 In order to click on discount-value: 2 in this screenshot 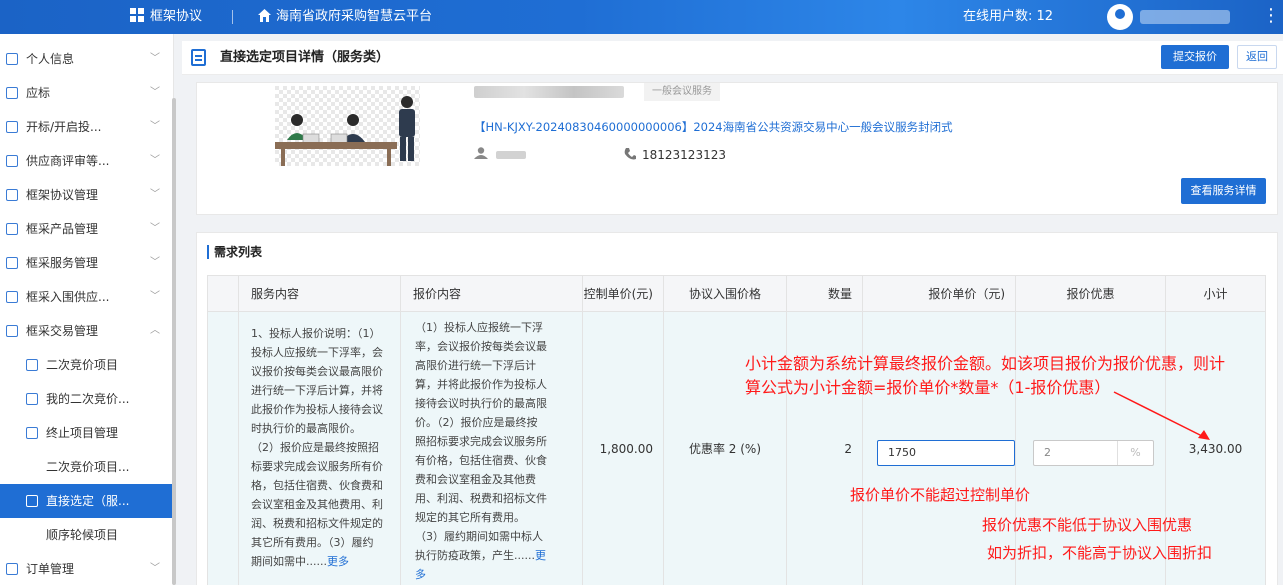, I will do `click(1047, 452)`.